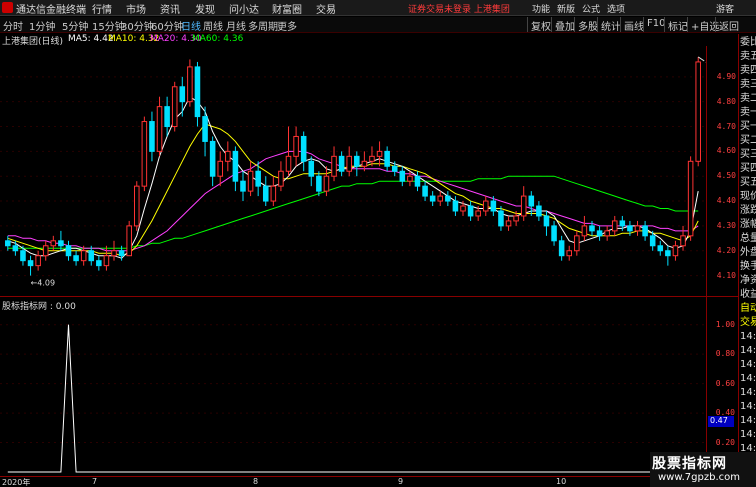  What do you see at coordinates (263, 25) in the screenshot?
I see `period-multi: 多周期` at bounding box center [263, 25].